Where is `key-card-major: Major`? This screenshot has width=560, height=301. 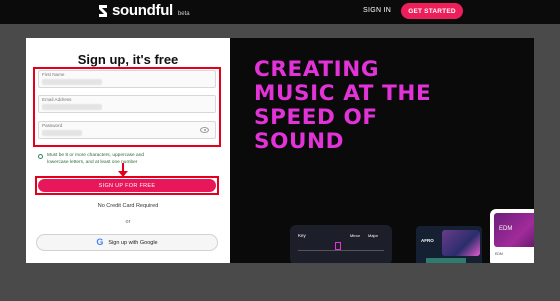 key-card-major: Major is located at coordinates (373, 235).